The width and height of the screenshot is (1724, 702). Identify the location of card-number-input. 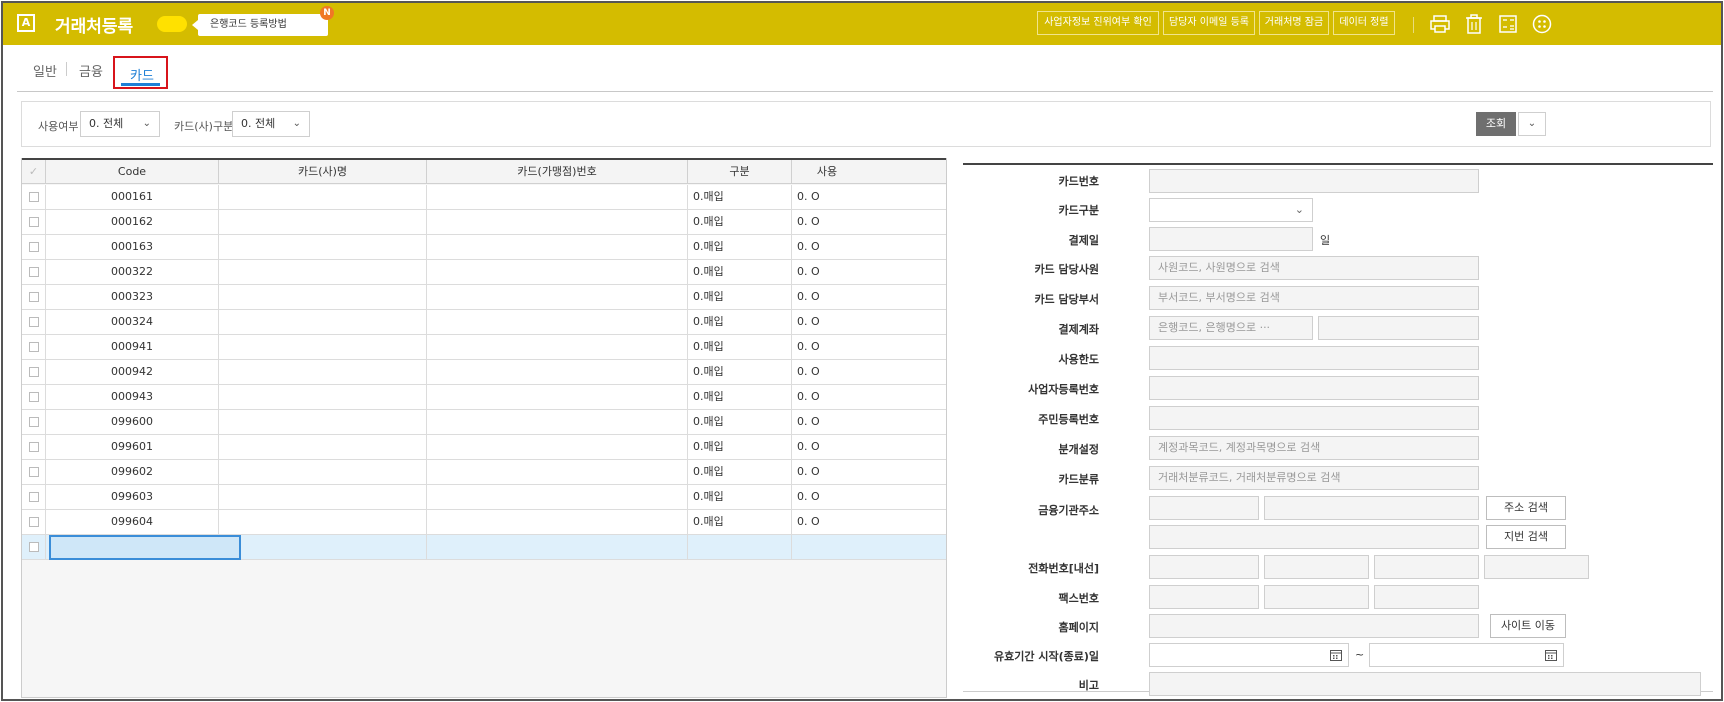
(1314, 181).